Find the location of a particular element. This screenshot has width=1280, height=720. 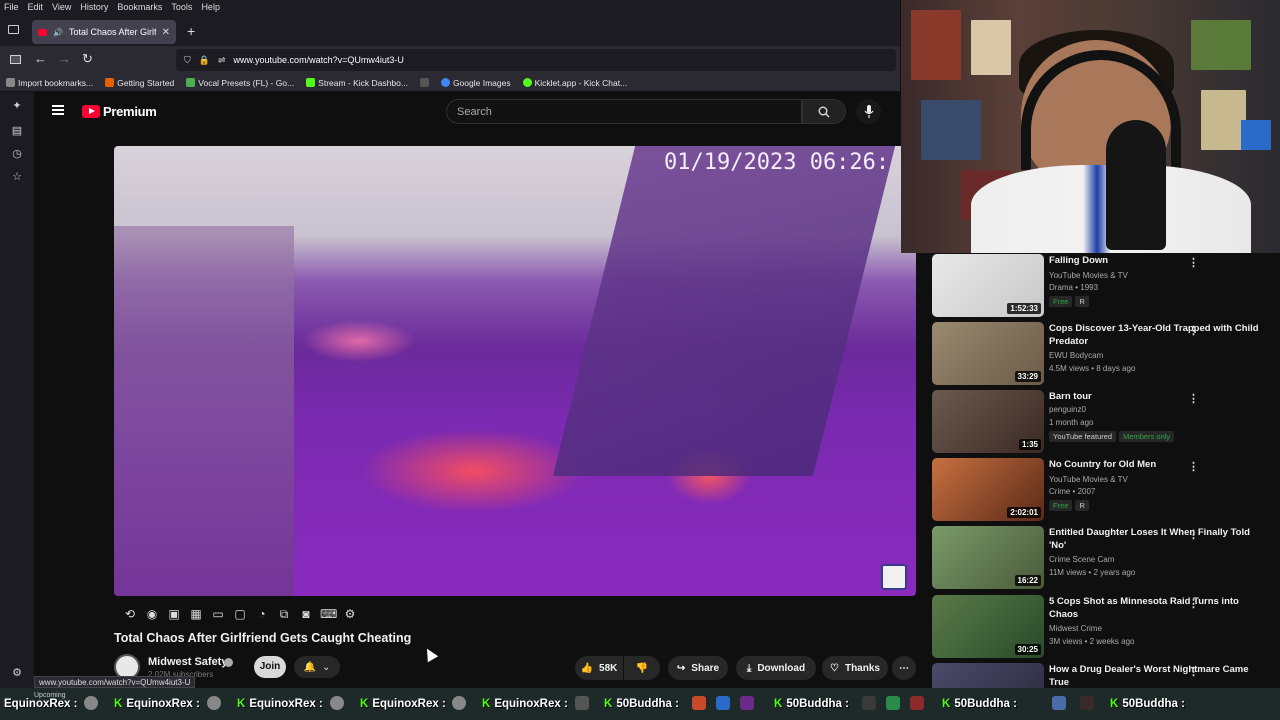

search-box is located at coordinates (624, 111).